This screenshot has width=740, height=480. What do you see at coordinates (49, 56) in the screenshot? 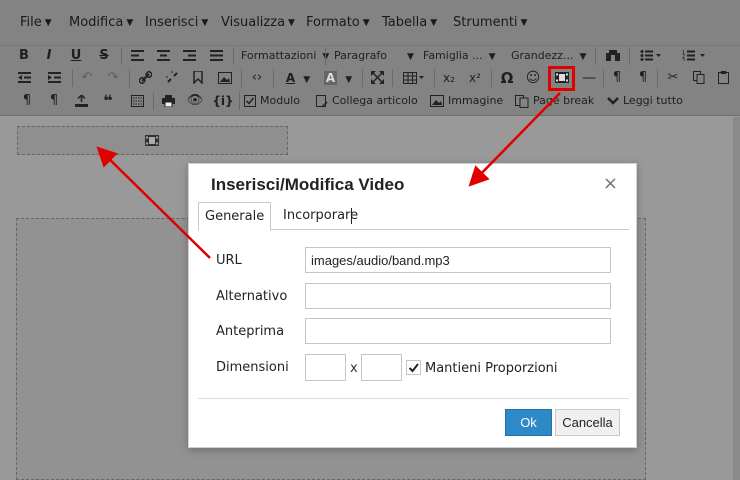
I see `italic-button: I` at bounding box center [49, 56].